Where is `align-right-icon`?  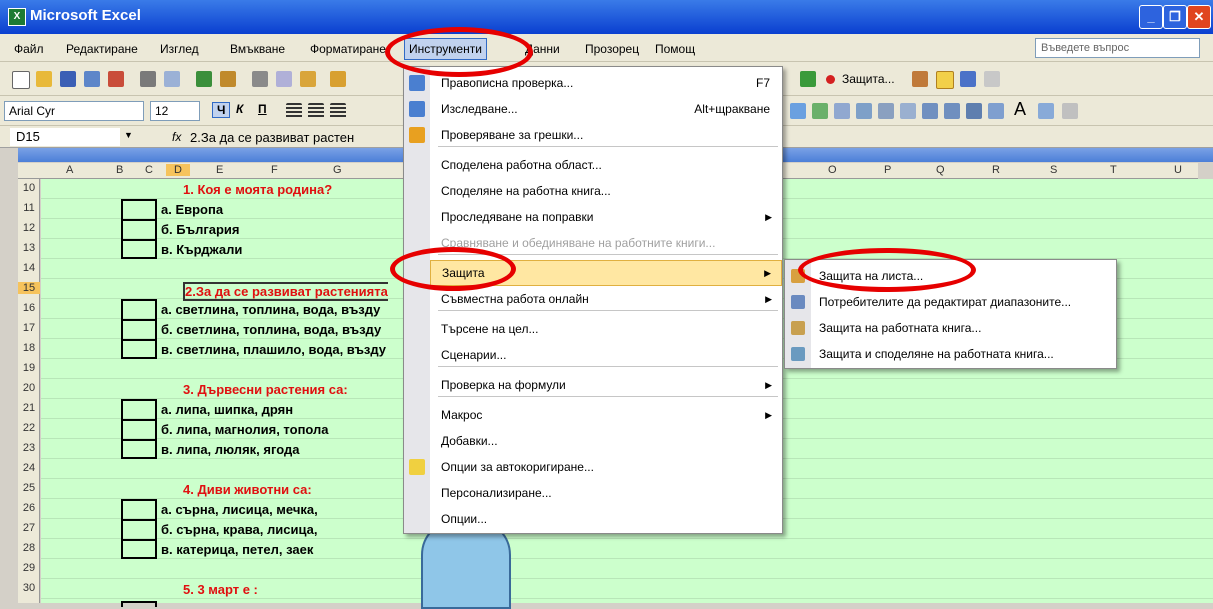
align-right-icon is located at coordinates (338, 111).